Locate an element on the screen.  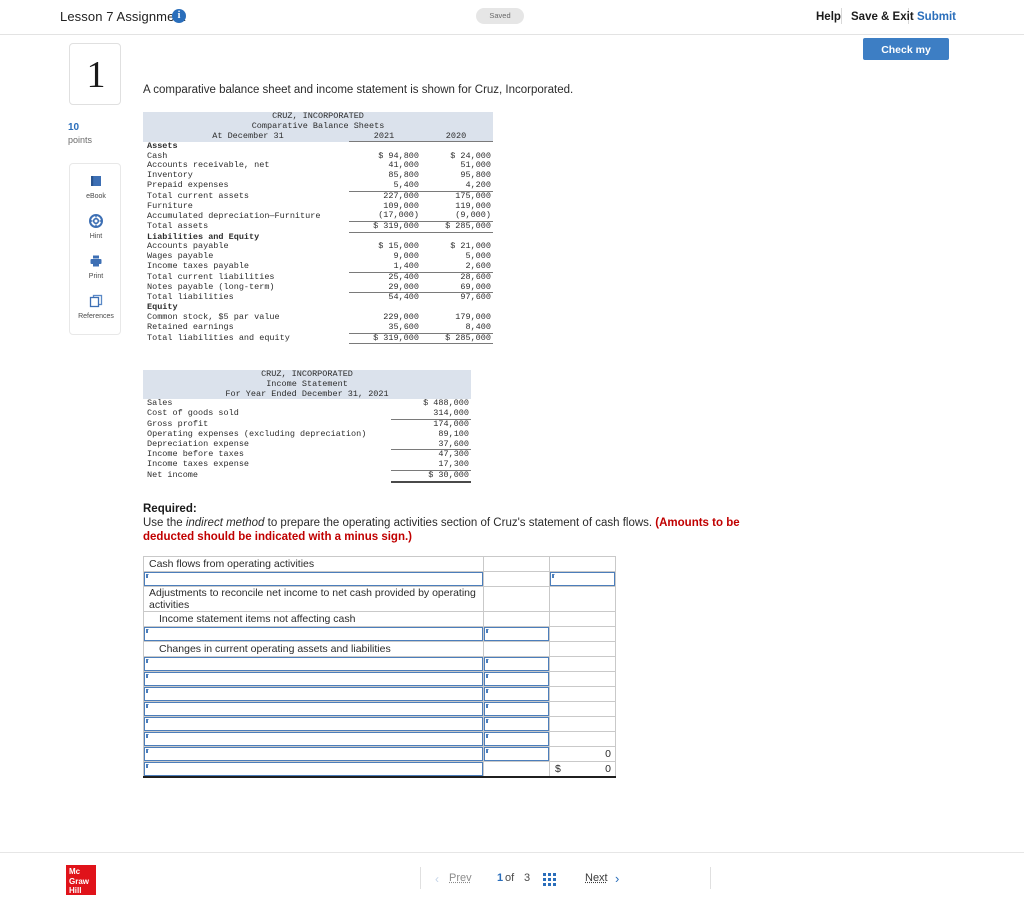
references-tool-button: References is located at coordinates (96, 307).